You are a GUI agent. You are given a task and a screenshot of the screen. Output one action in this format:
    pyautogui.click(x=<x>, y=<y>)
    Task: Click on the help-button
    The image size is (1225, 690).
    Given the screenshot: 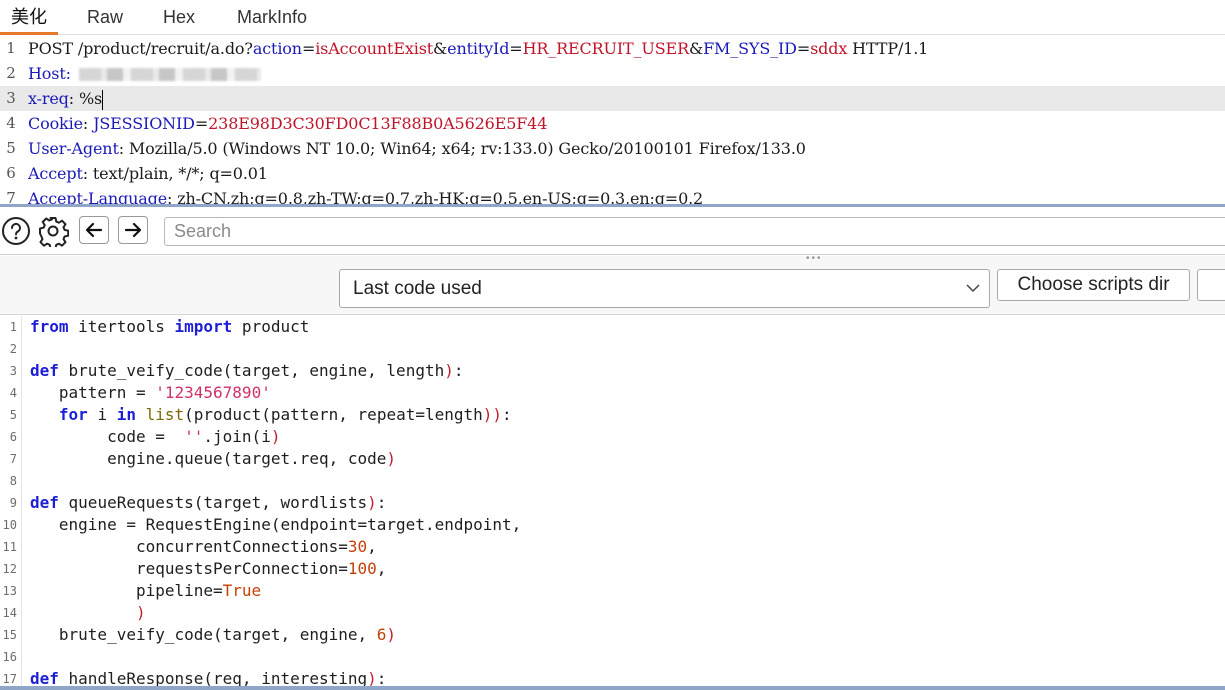 What is the action you would take?
    pyautogui.click(x=16, y=231)
    